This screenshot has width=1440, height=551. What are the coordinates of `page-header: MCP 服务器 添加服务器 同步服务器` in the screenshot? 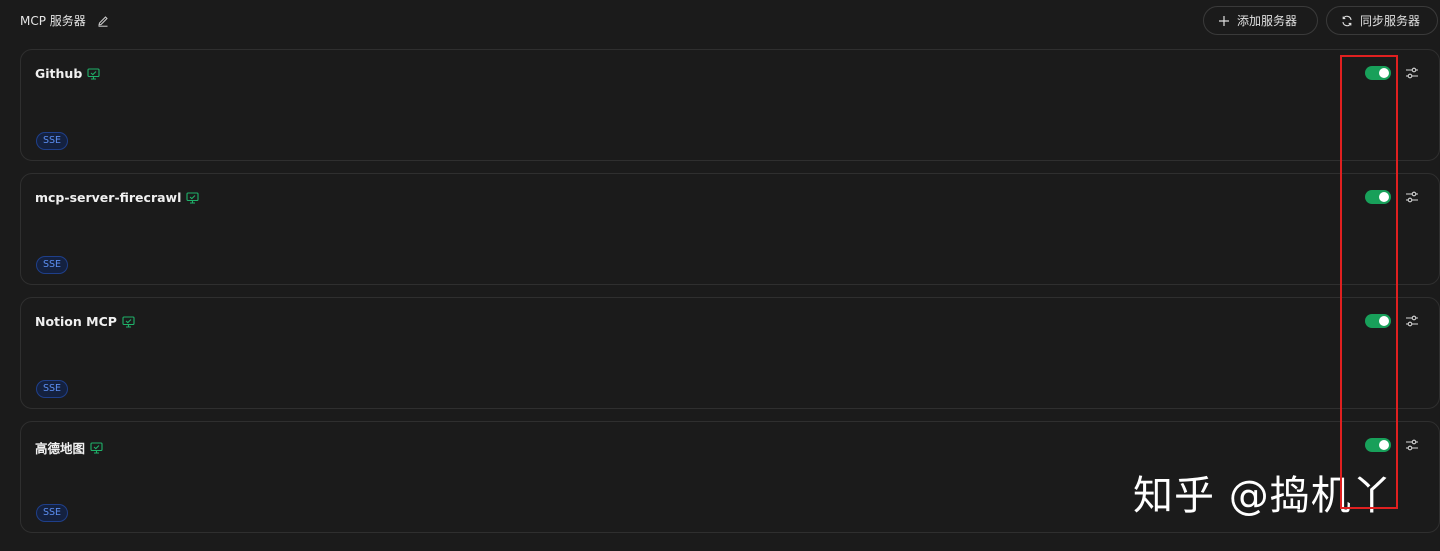 It's located at (720, 21).